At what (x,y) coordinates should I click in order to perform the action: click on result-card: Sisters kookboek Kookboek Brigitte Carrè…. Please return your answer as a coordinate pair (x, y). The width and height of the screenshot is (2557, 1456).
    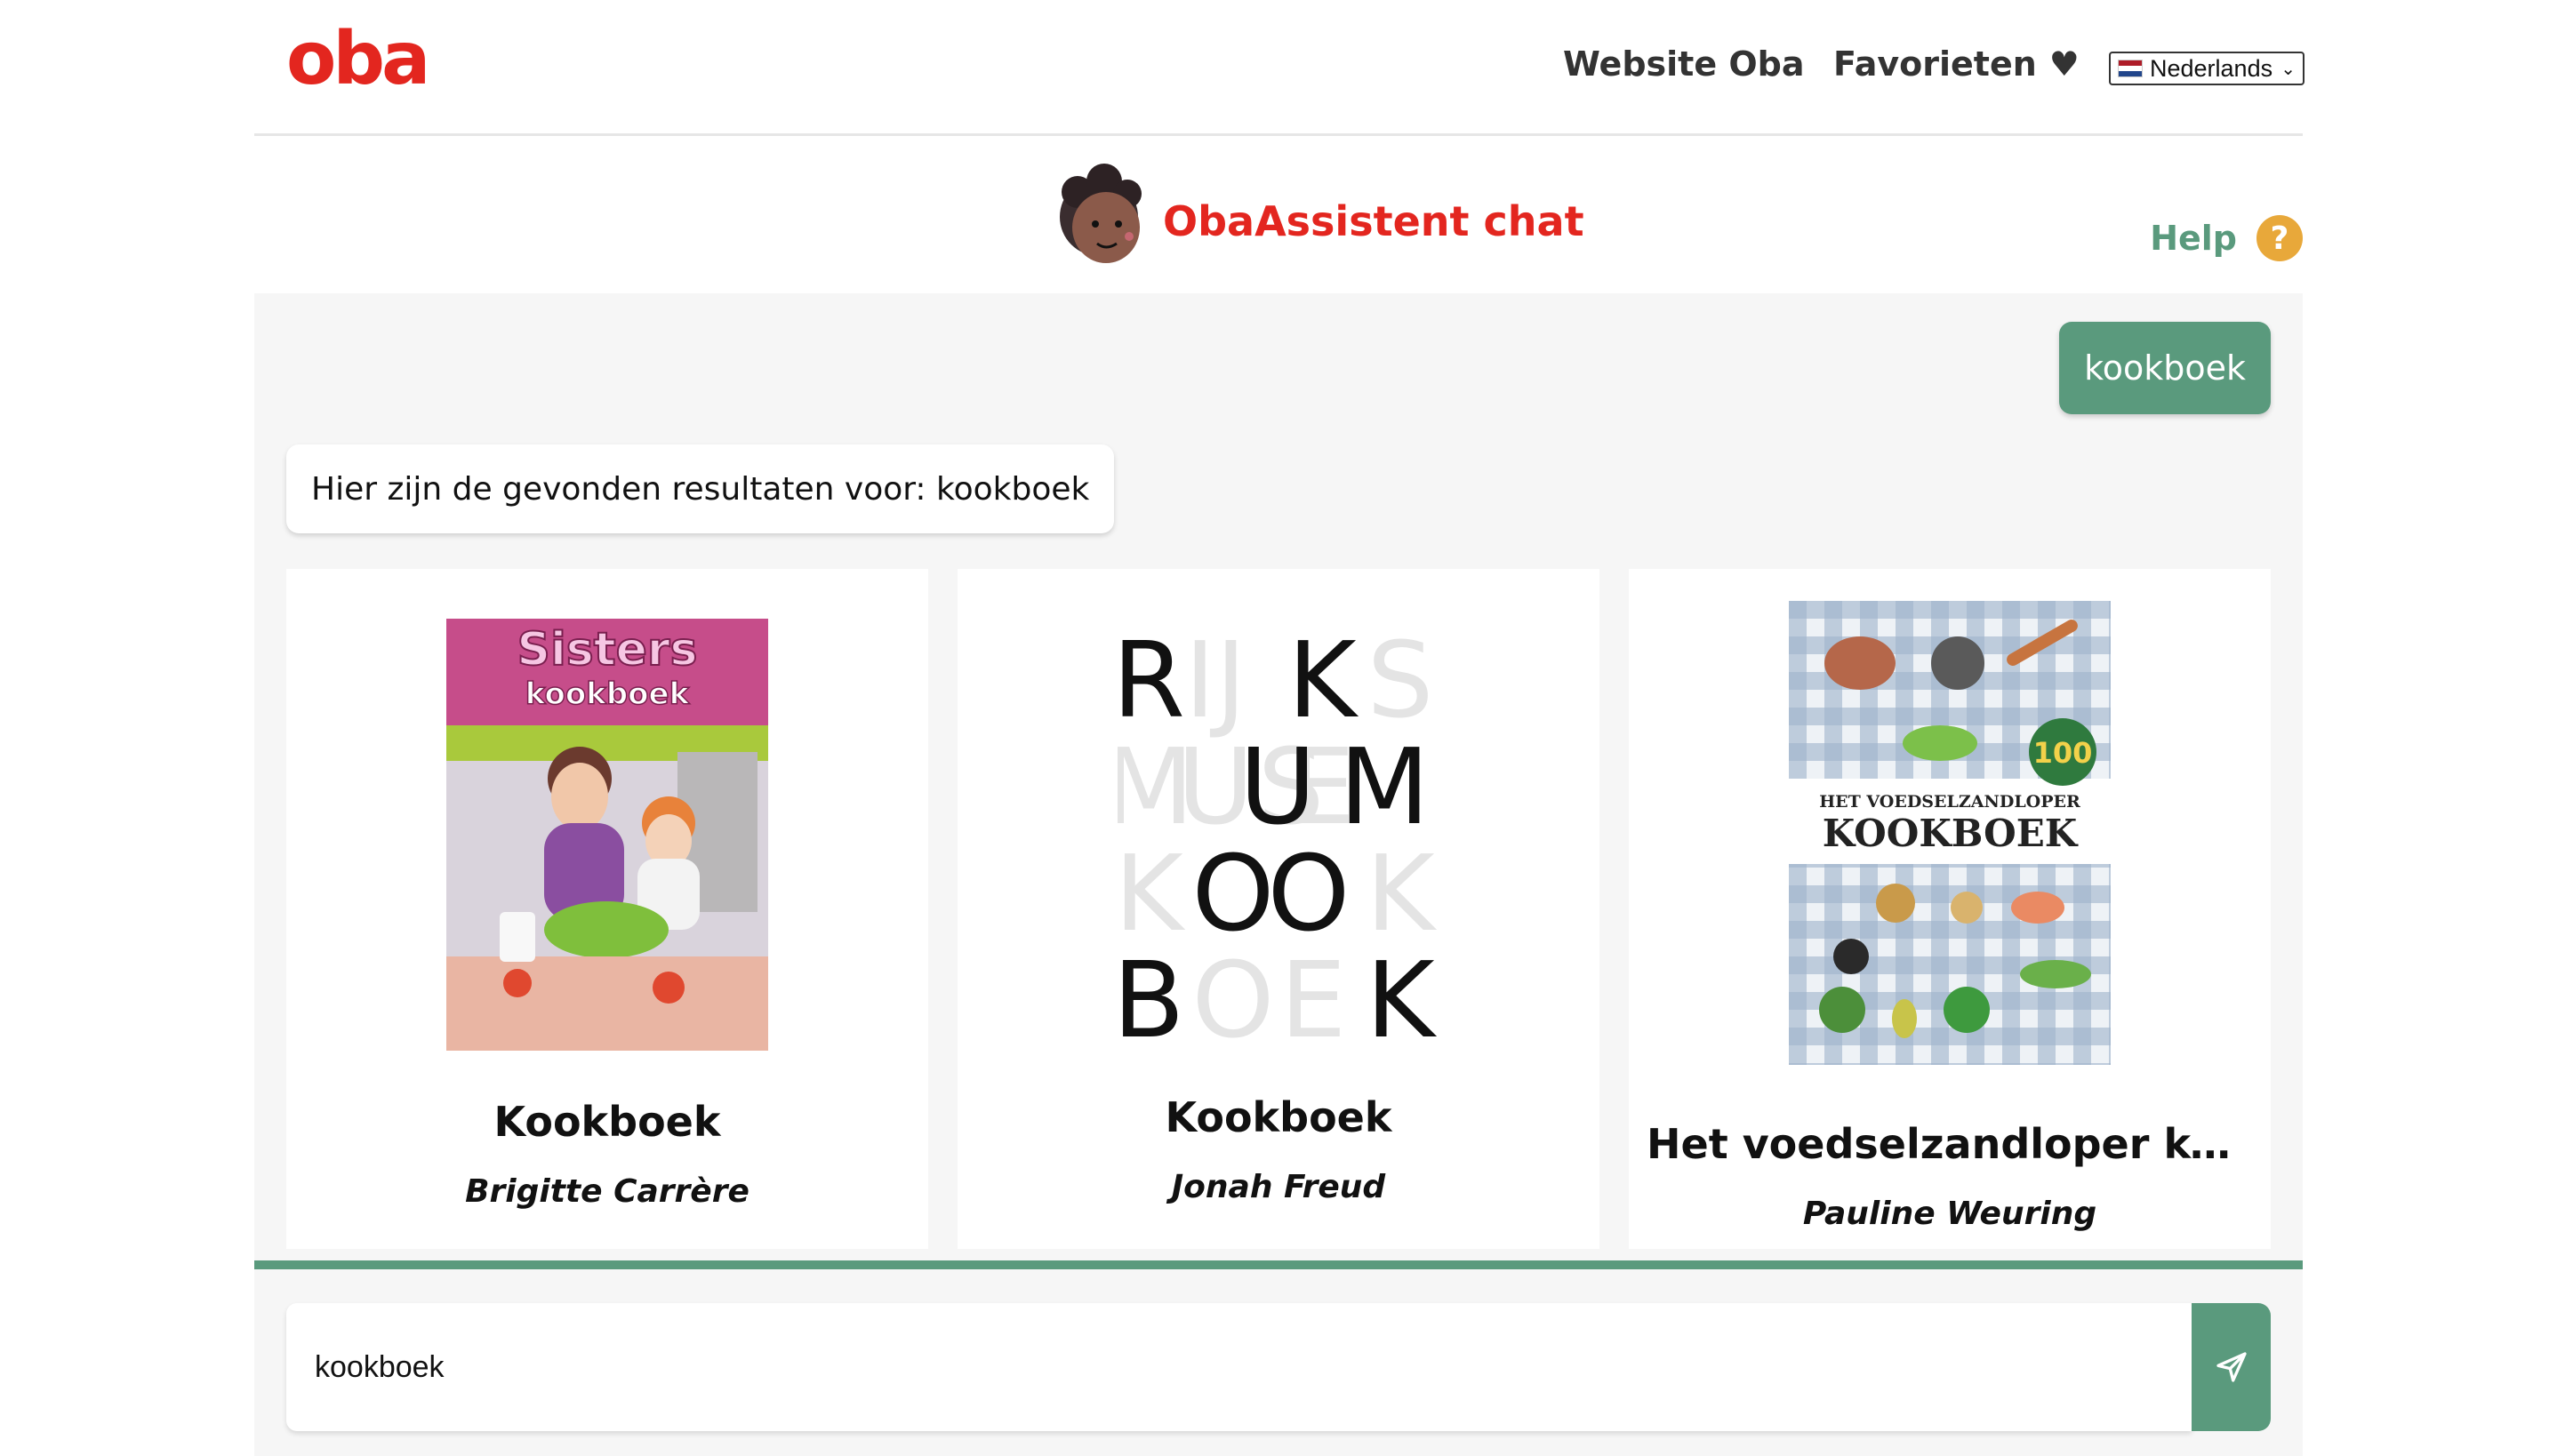
    Looking at the image, I should click on (607, 909).